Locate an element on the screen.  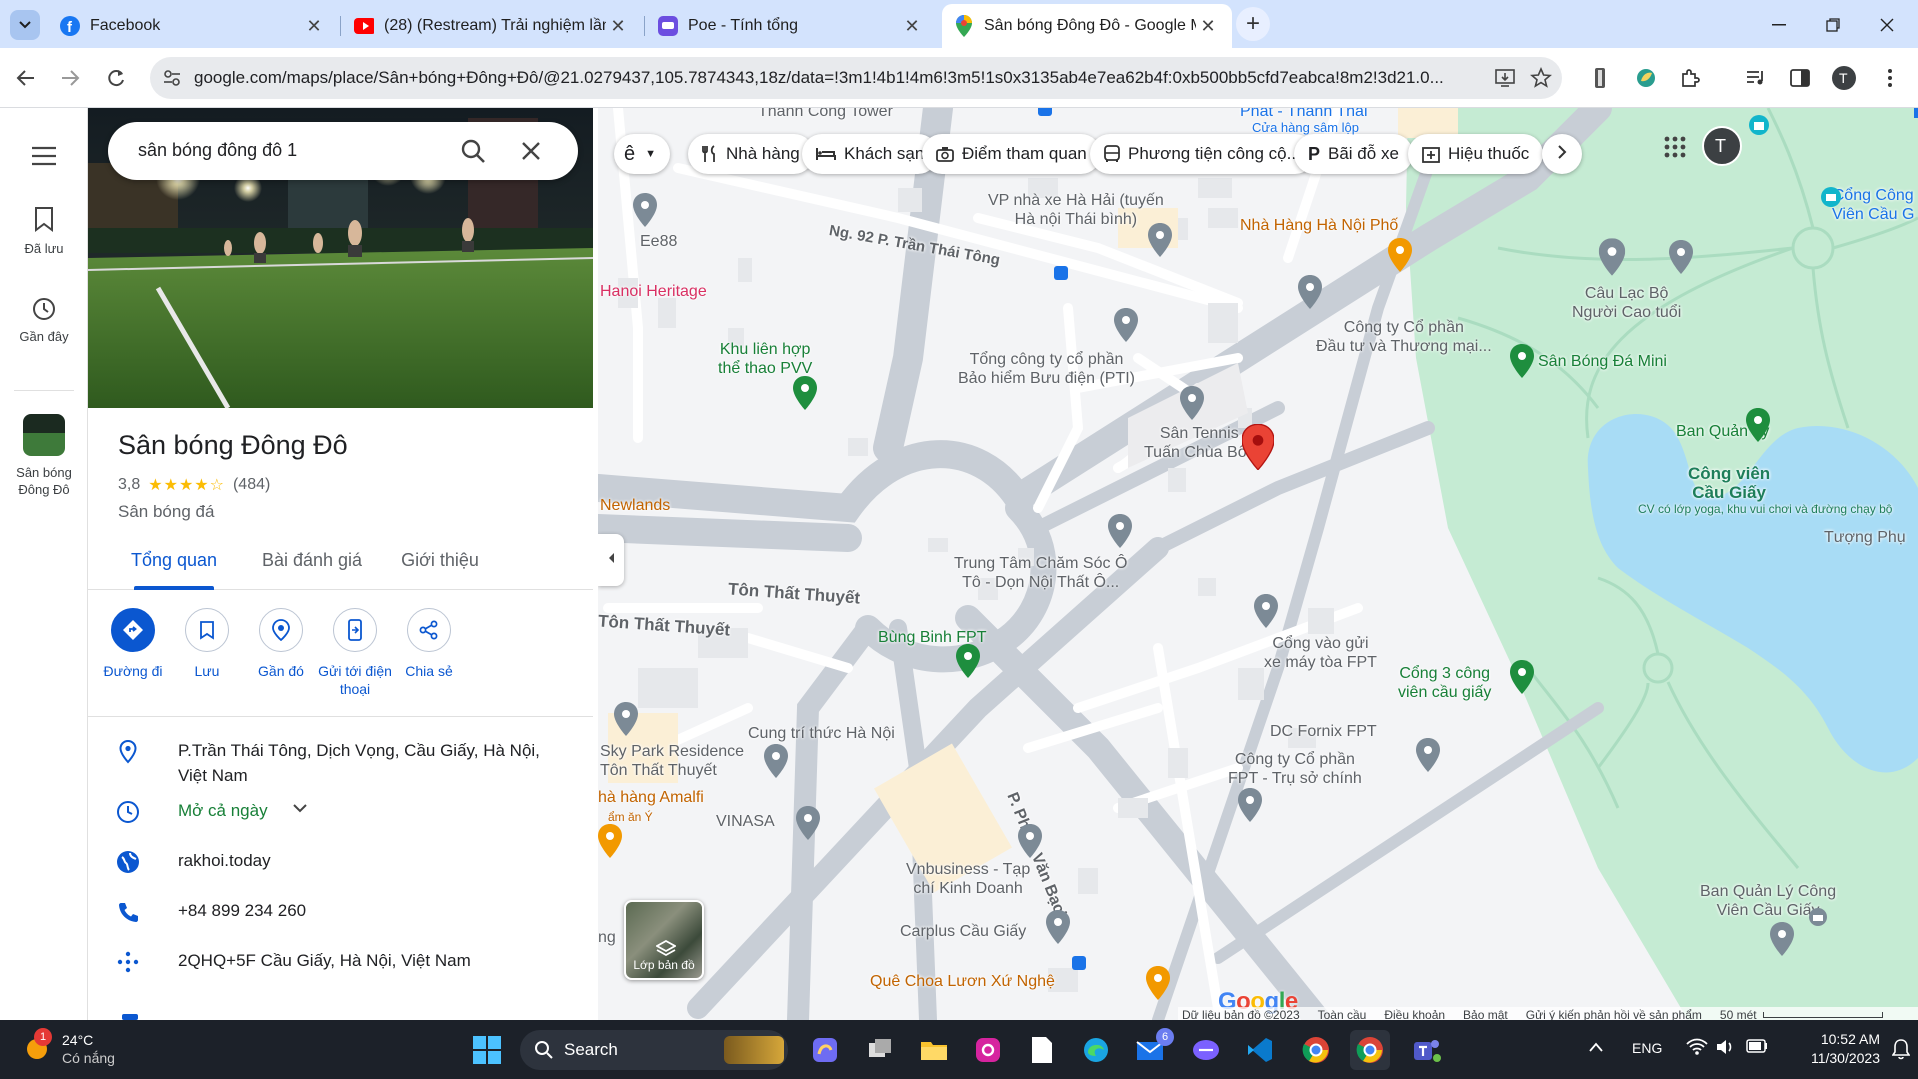
map-label: Sân Bóng Đá Mini is located at coordinates (1602, 361).